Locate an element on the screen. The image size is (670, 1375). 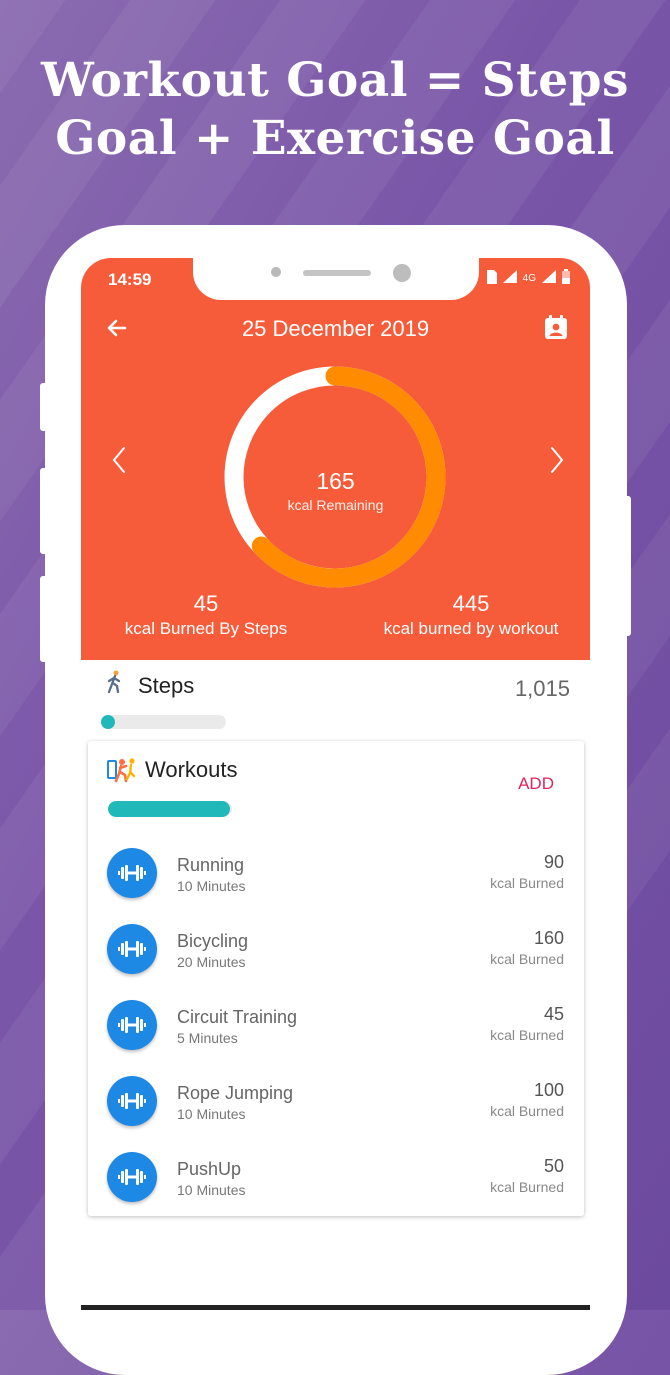
kcal-remaining-value: 165 is located at coordinates (335, 481).